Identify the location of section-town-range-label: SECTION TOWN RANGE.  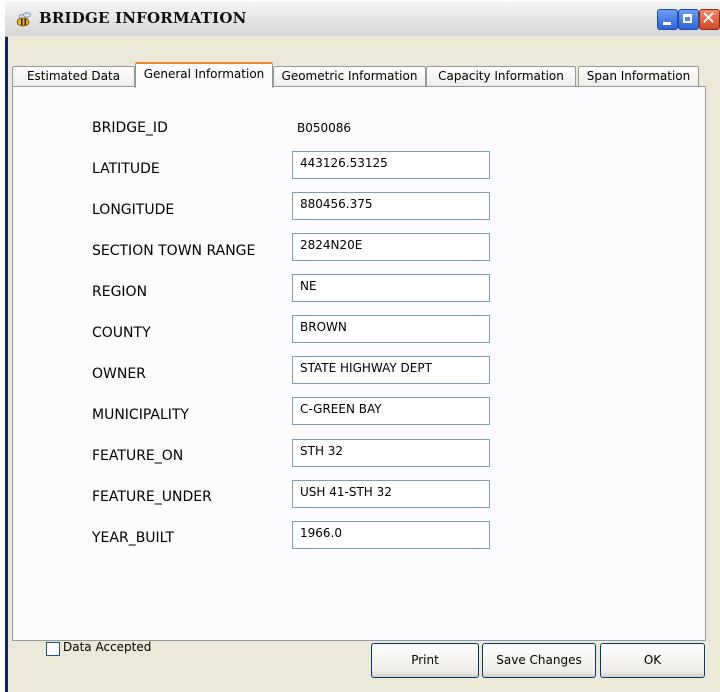
(174, 251).